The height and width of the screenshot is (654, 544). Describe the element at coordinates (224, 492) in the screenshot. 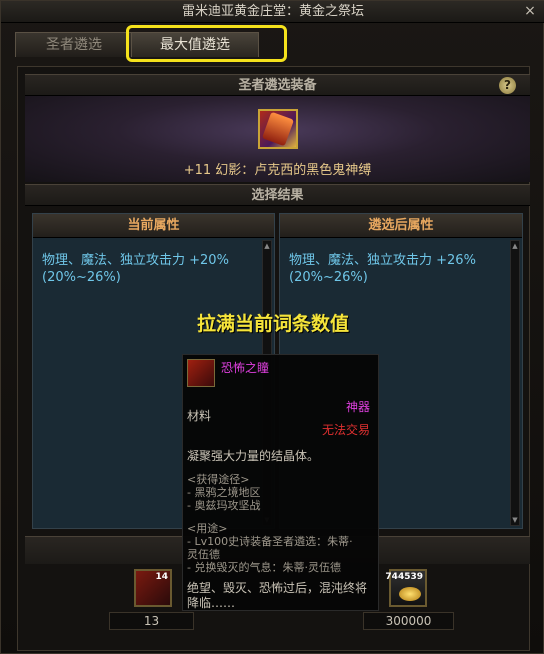

I see `tooltip-obtain-line: - 黑鸦之境地区` at that location.